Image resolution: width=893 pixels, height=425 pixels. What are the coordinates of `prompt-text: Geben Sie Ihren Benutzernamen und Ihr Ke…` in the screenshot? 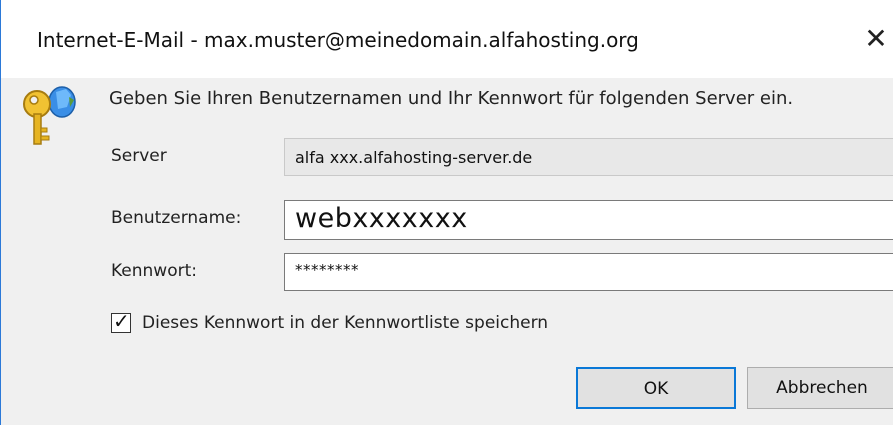 It's located at (451, 98).